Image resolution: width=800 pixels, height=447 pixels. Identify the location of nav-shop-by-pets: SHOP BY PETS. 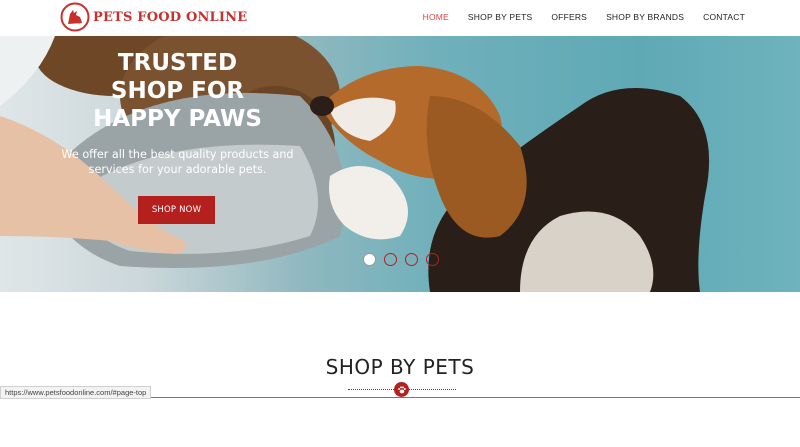
(500, 17).